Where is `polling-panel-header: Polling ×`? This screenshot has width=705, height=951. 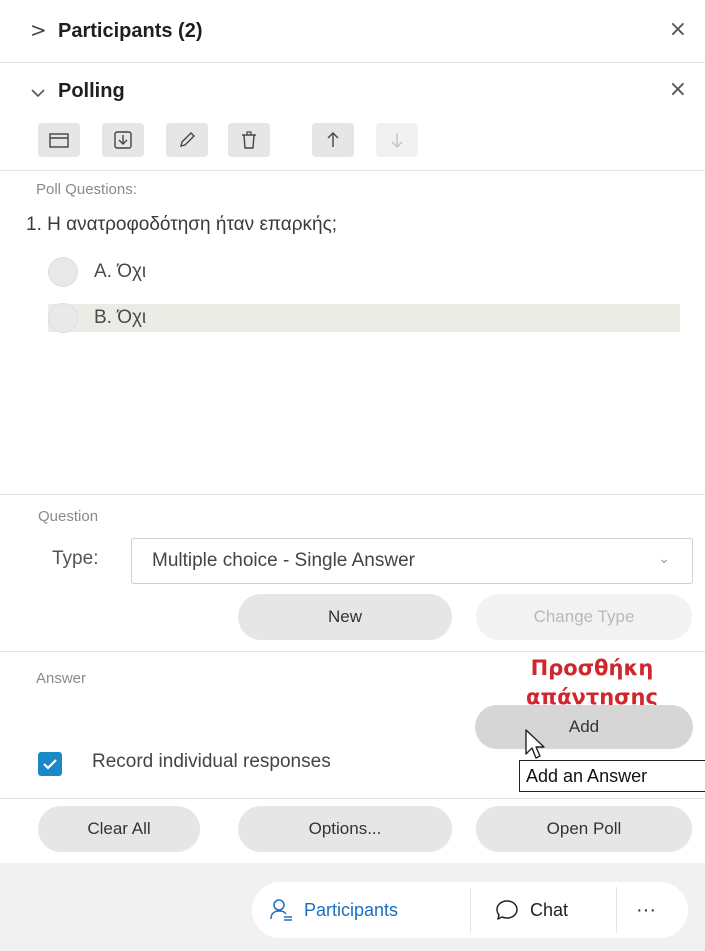 polling-panel-header: Polling × is located at coordinates (352, 93).